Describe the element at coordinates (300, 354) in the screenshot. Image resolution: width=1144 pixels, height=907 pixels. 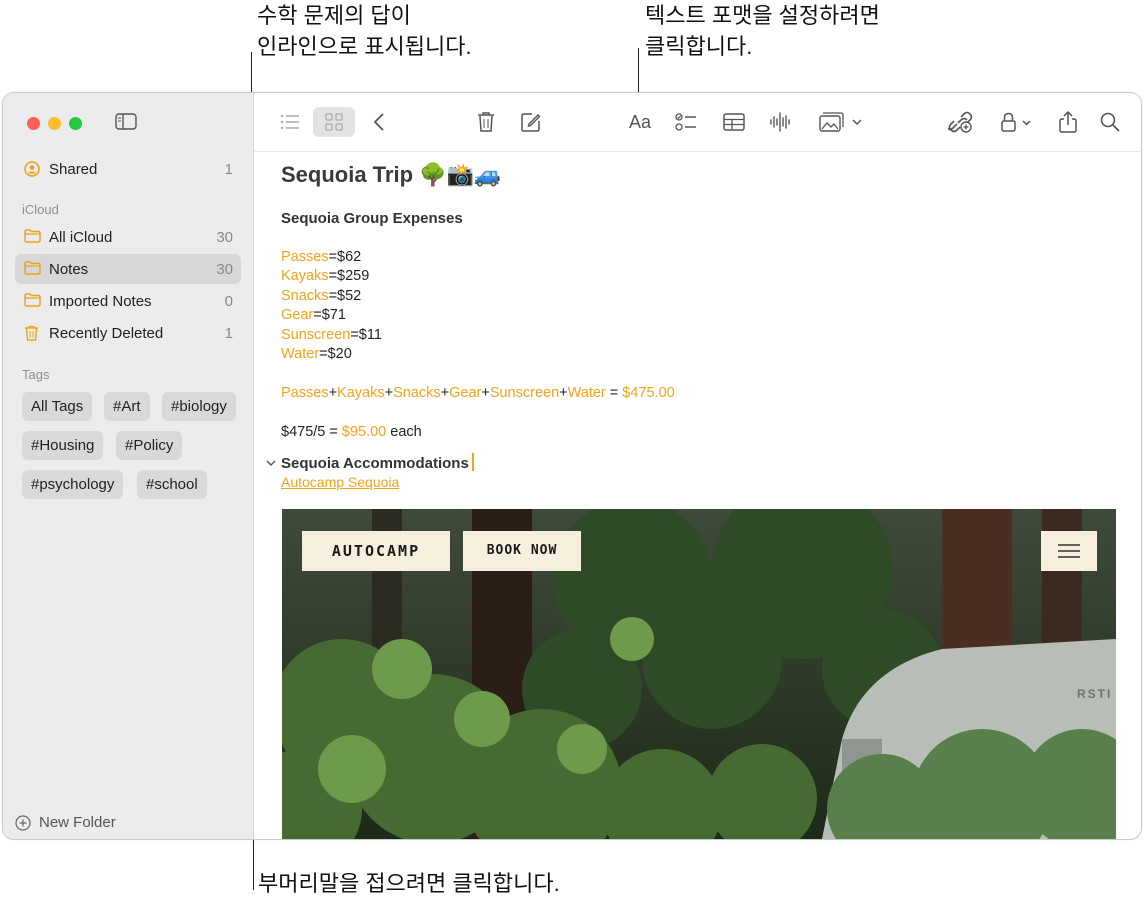
I see `expense-variable: Water` at that location.